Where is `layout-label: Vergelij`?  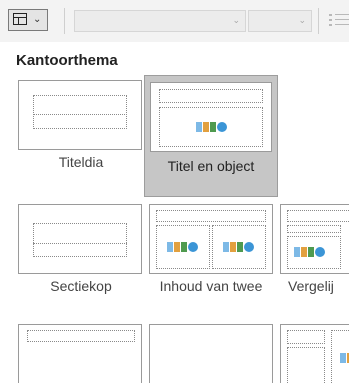 layout-label: Vergelij is located at coordinates (311, 286).